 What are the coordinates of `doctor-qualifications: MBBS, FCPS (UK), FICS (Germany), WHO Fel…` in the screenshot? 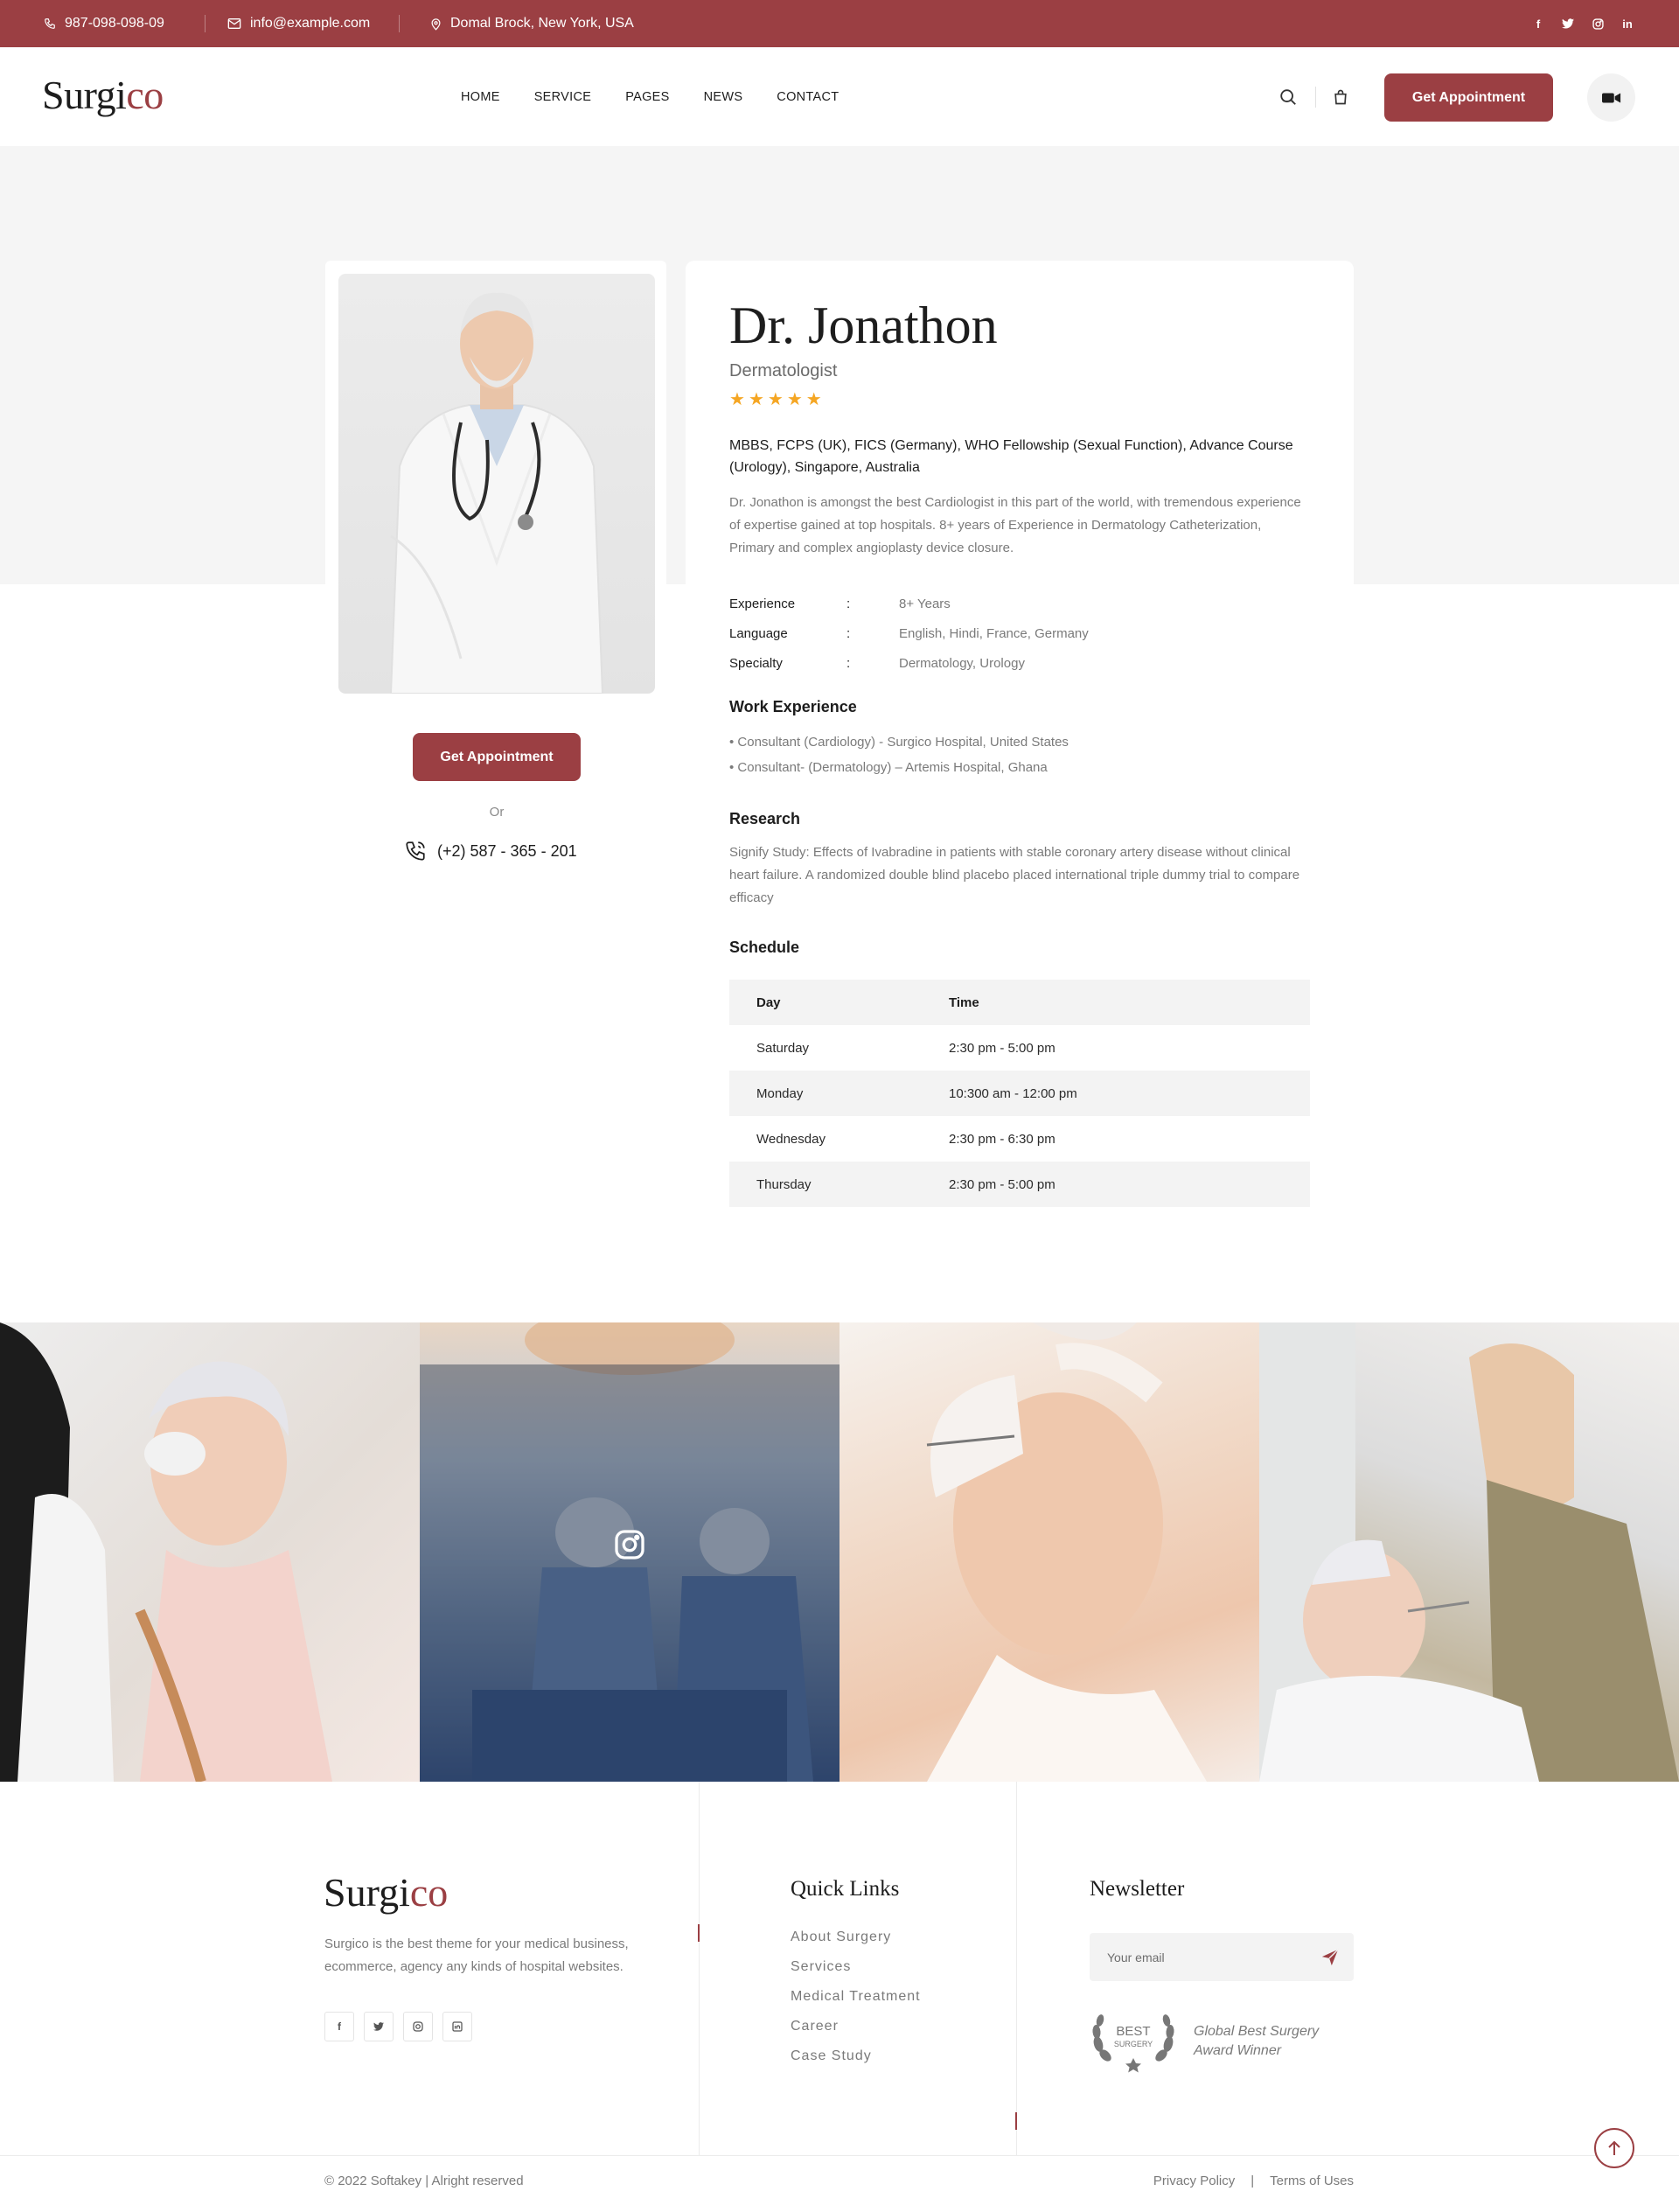 It's located at (1011, 456).